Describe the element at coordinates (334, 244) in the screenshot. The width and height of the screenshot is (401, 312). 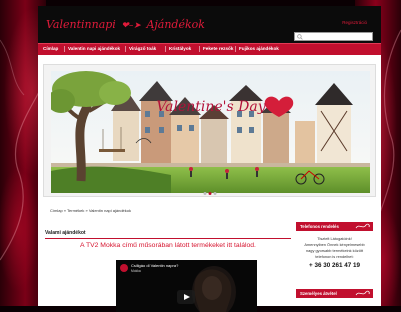
I see `phone-order-text-2: Amennyiben Önnek kényelmesebb` at that location.